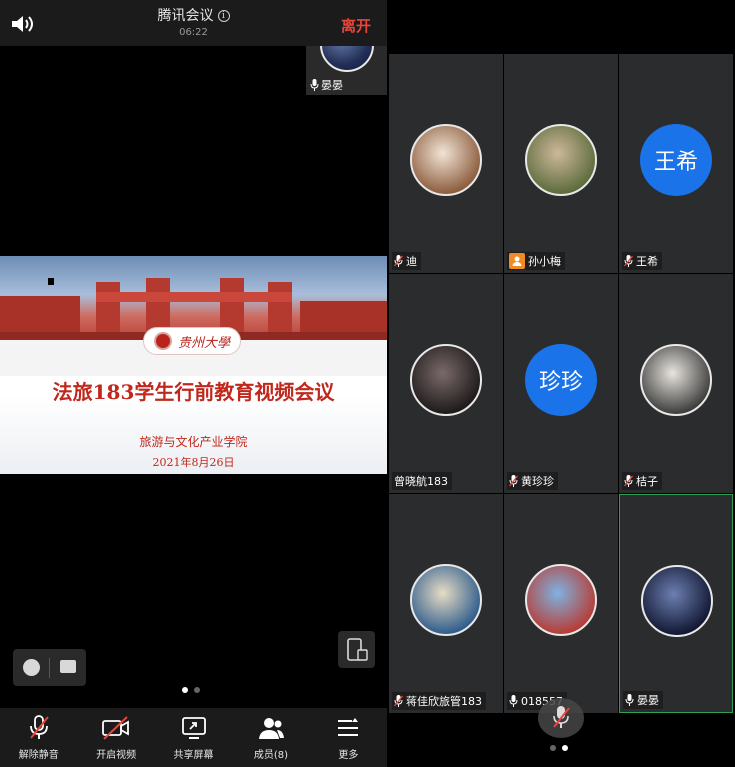  I want to click on slide-date: 2021年8月26日, so click(193, 462).